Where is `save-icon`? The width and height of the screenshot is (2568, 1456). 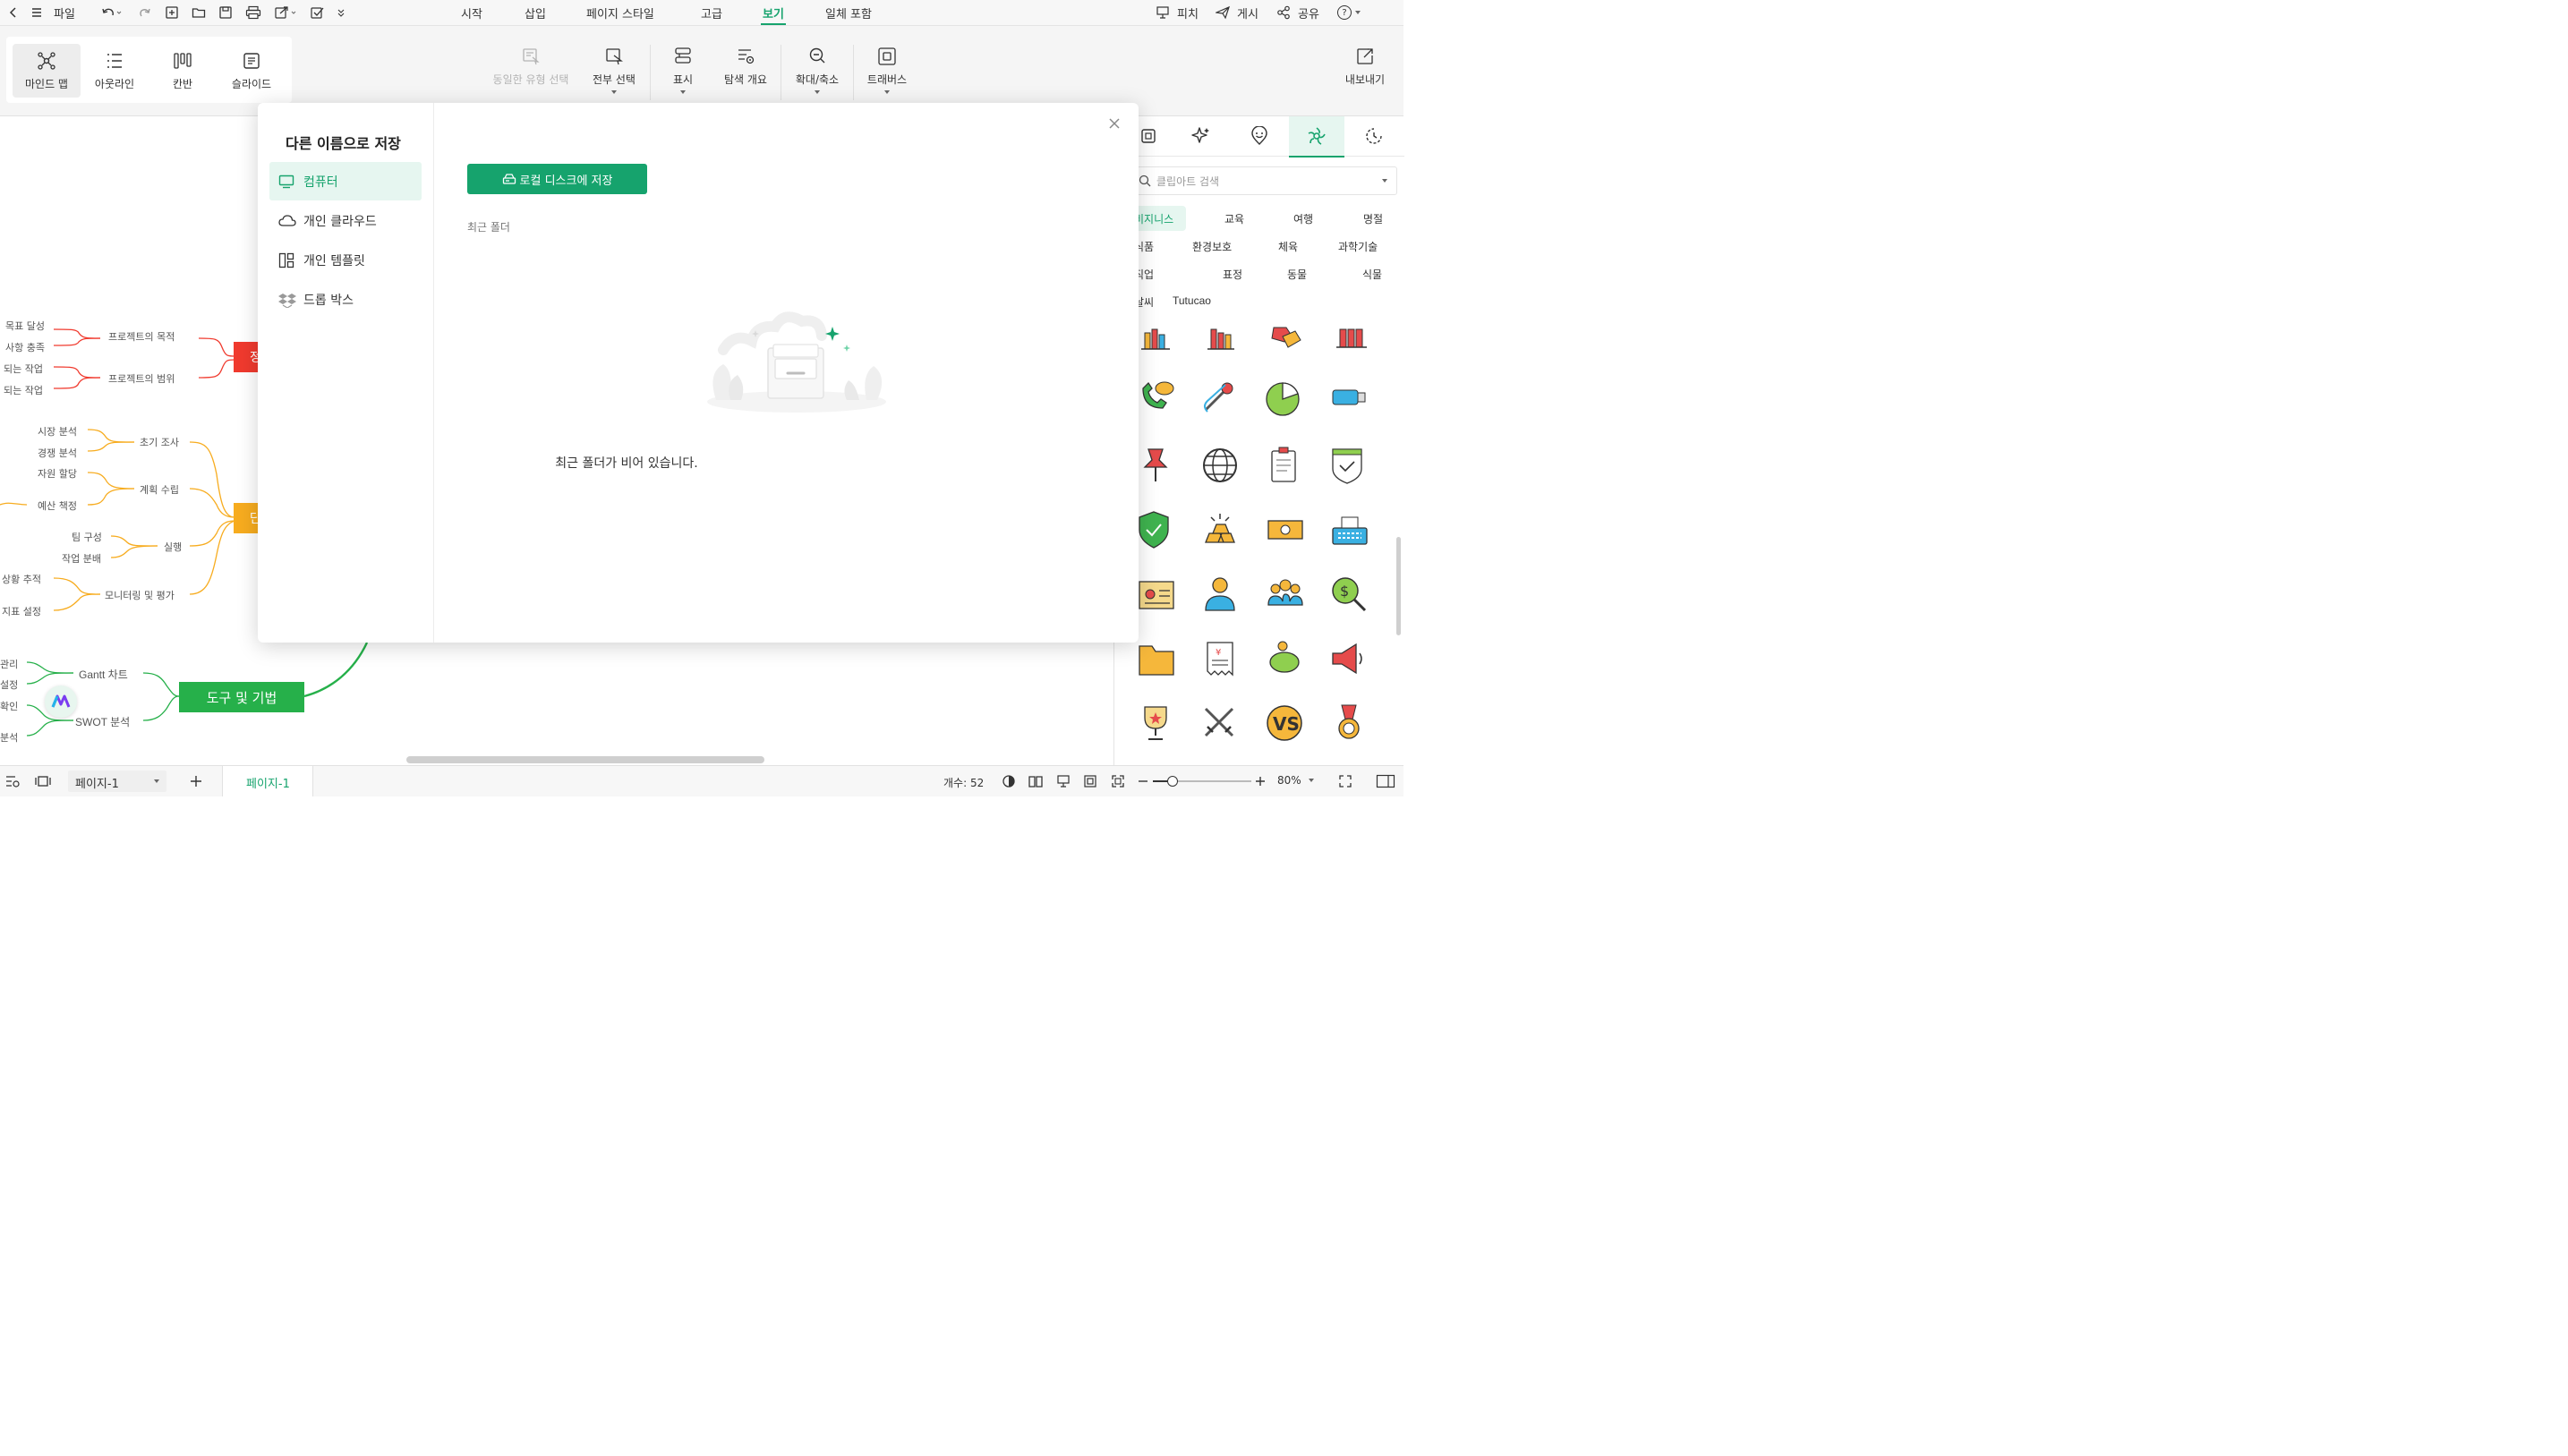 save-icon is located at coordinates (225, 13).